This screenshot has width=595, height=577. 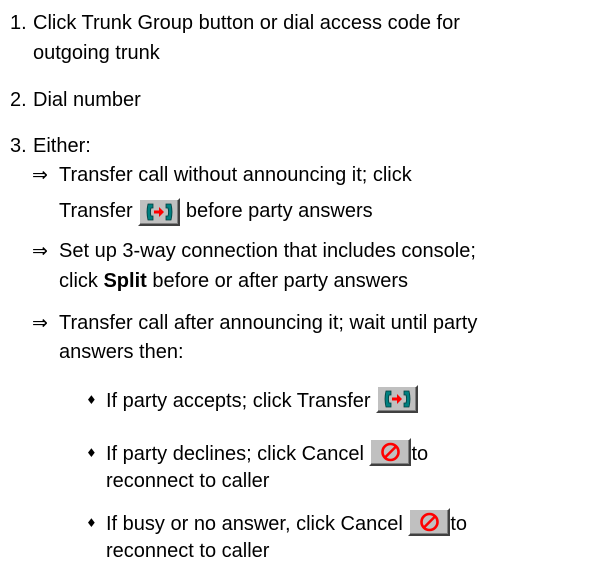 What do you see at coordinates (188, 551) in the screenshot?
I see `subitem-3-line2: reconnect to caller` at bounding box center [188, 551].